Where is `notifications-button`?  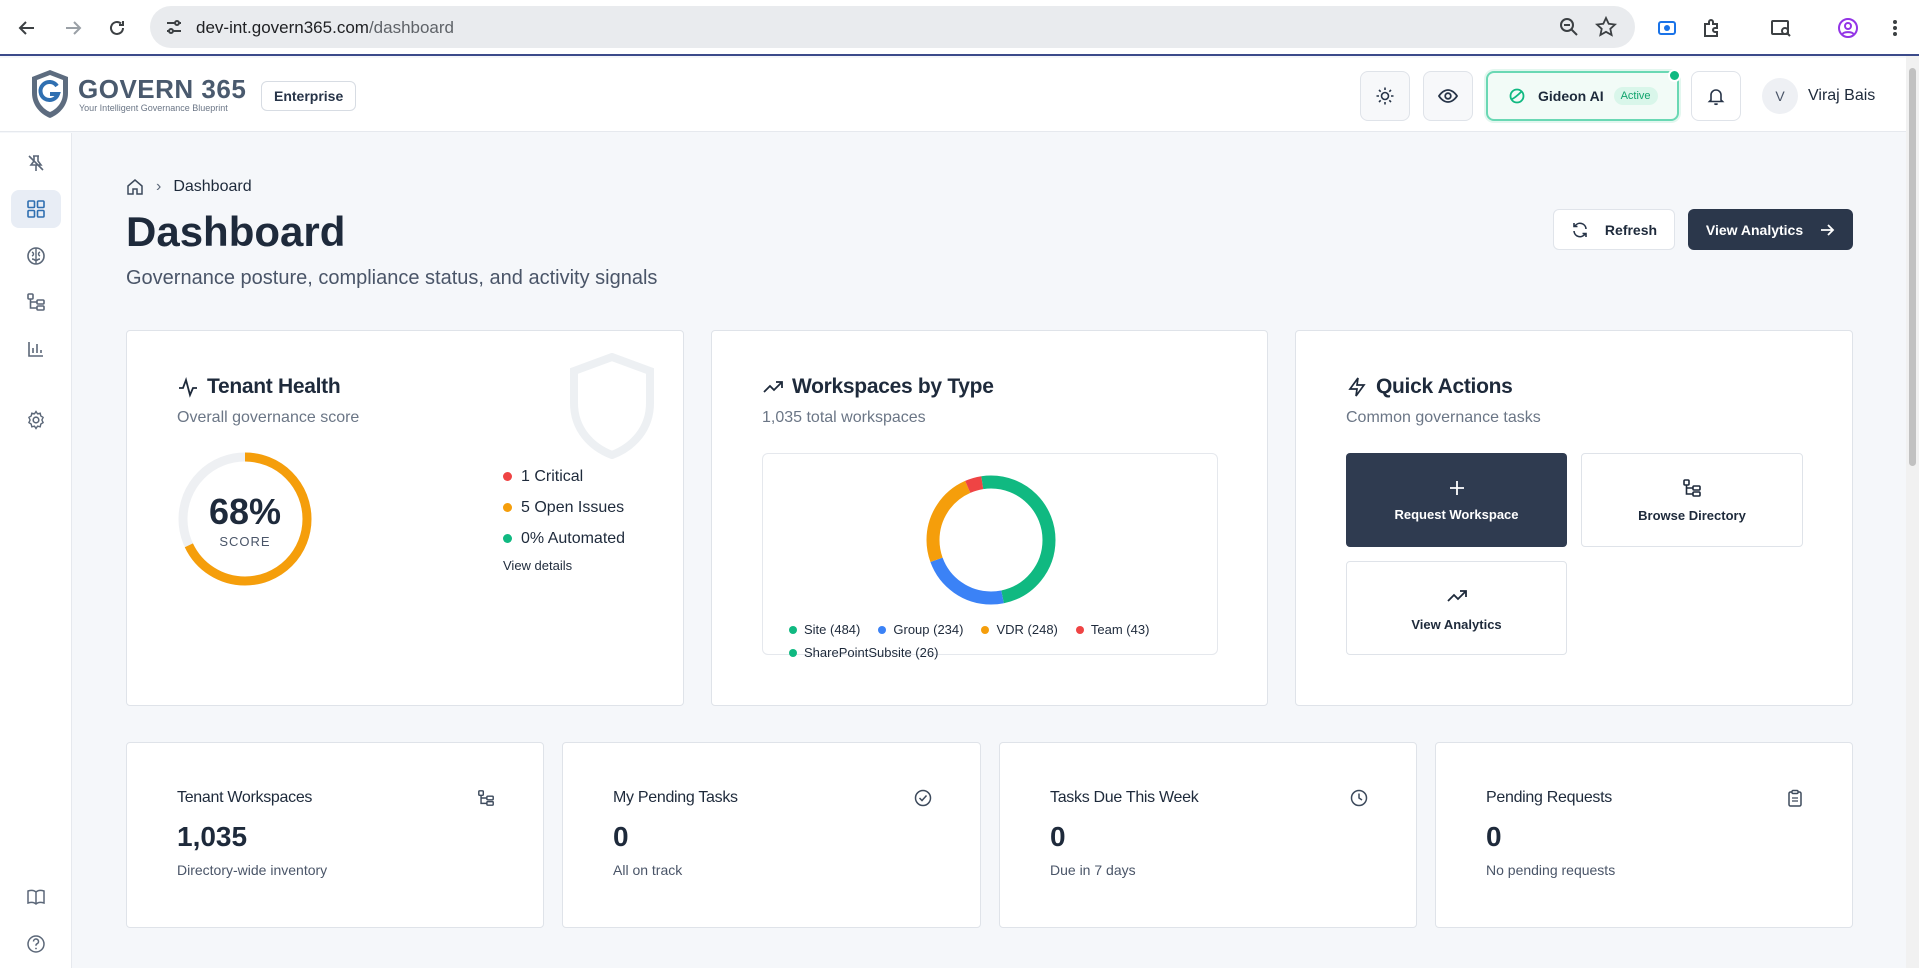
notifications-button is located at coordinates (1716, 96).